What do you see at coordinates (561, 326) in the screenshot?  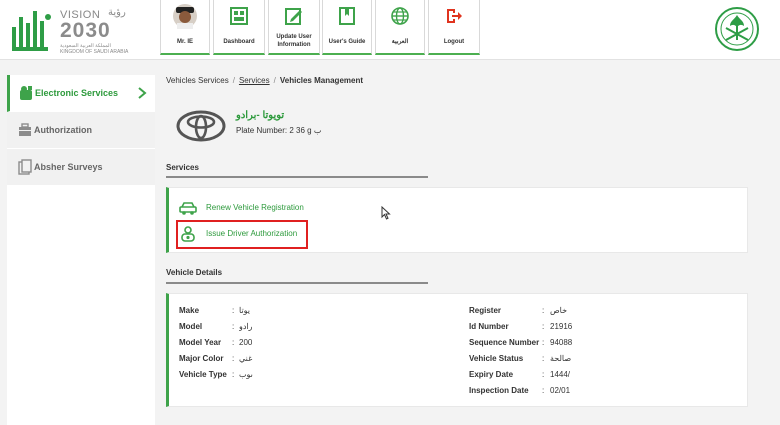 I see `detail-value-id-number: 21916` at bounding box center [561, 326].